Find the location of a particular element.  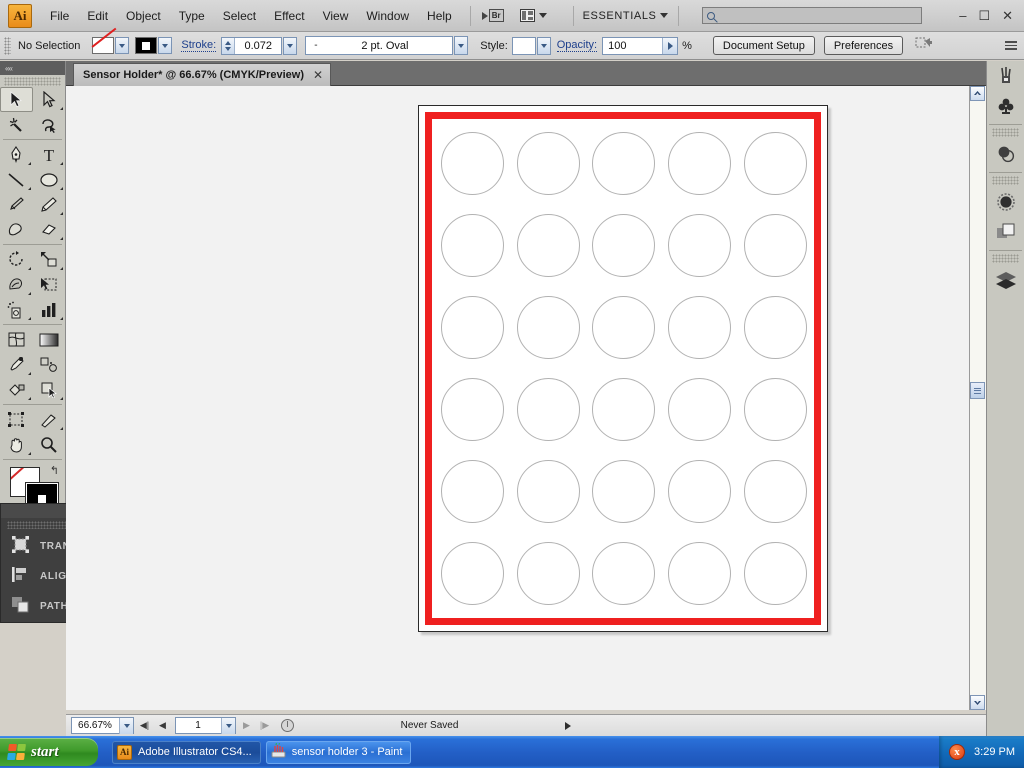

opacity-field: 100 is located at coordinates (640, 45).